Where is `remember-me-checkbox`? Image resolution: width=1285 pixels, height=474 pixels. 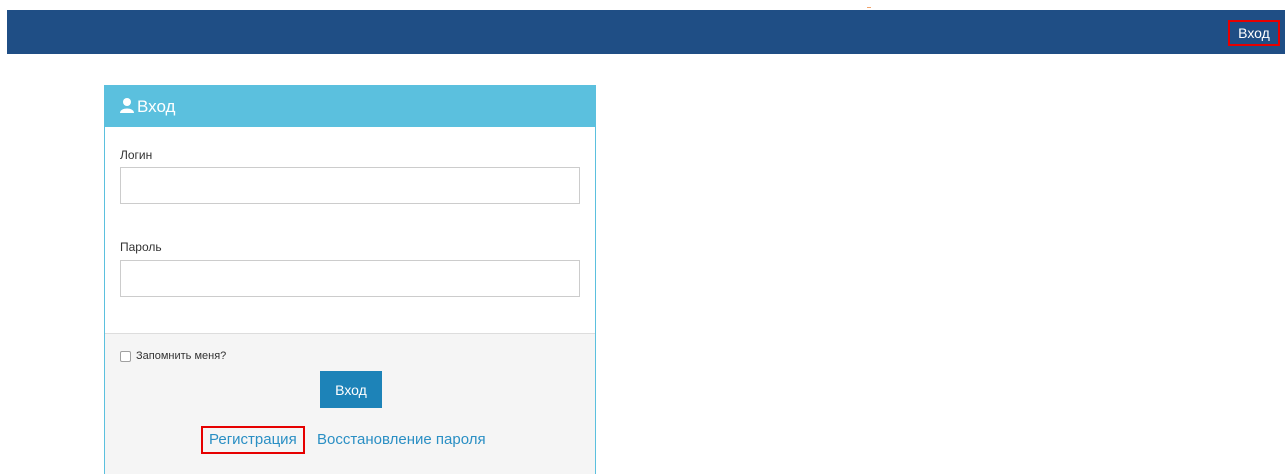
remember-me-checkbox is located at coordinates (125, 356).